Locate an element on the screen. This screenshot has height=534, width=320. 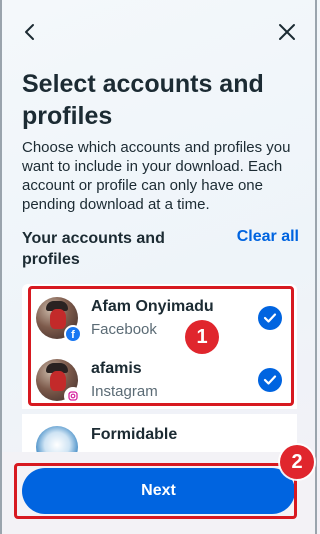
account-name: Formidable is located at coordinates (134, 434).